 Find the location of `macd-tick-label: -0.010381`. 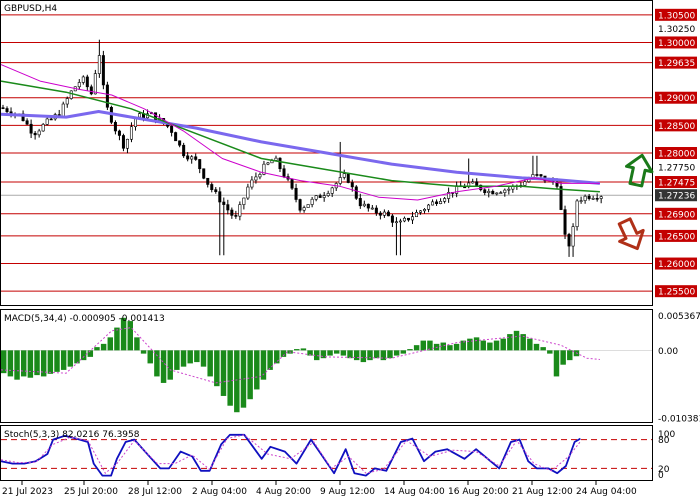

macd-tick-label: -0.010381 is located at coordinates (679, 419).